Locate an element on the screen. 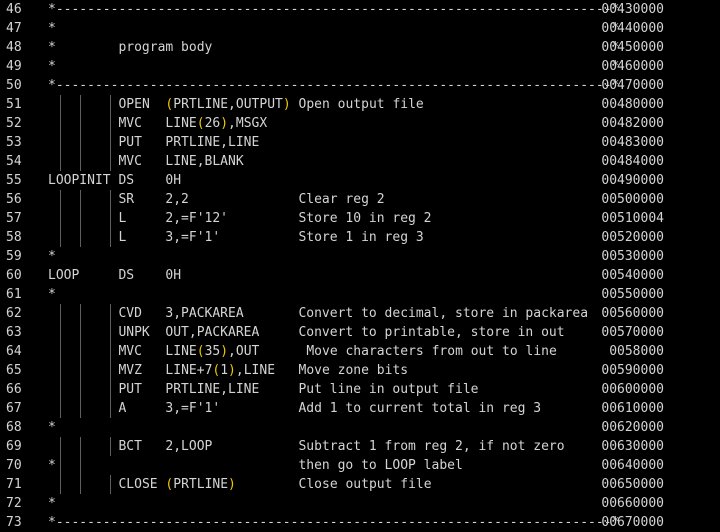 This screenshot has height=532, width=720. sequence-number: 00600000 is located at coordinates (632, 389).